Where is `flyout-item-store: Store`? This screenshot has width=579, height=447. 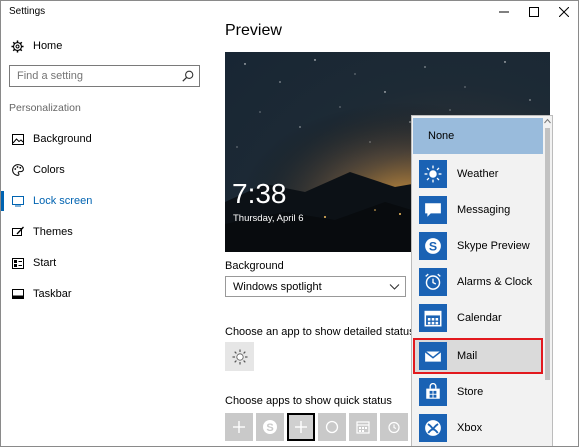 flyout-item-store: Store is located at coordinates (478, 392).